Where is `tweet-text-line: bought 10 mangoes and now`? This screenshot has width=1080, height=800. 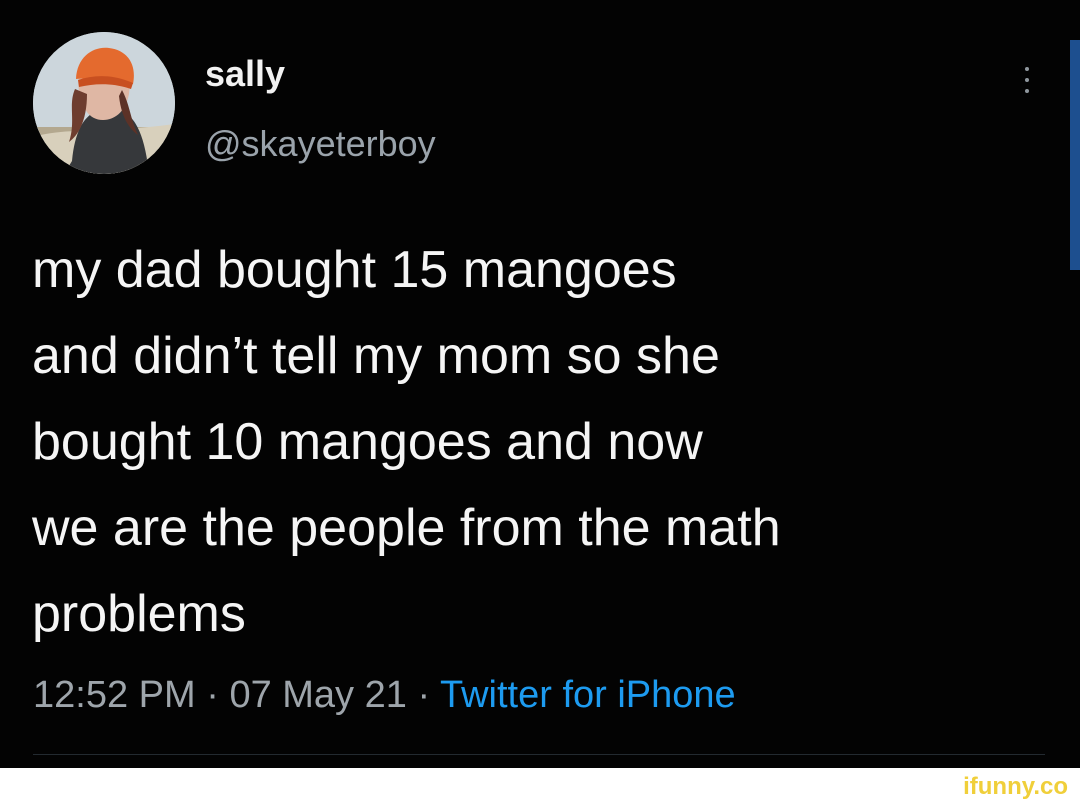 tweet-text-line: bought 10 mangoes and now is located at coordinates (367, 442).